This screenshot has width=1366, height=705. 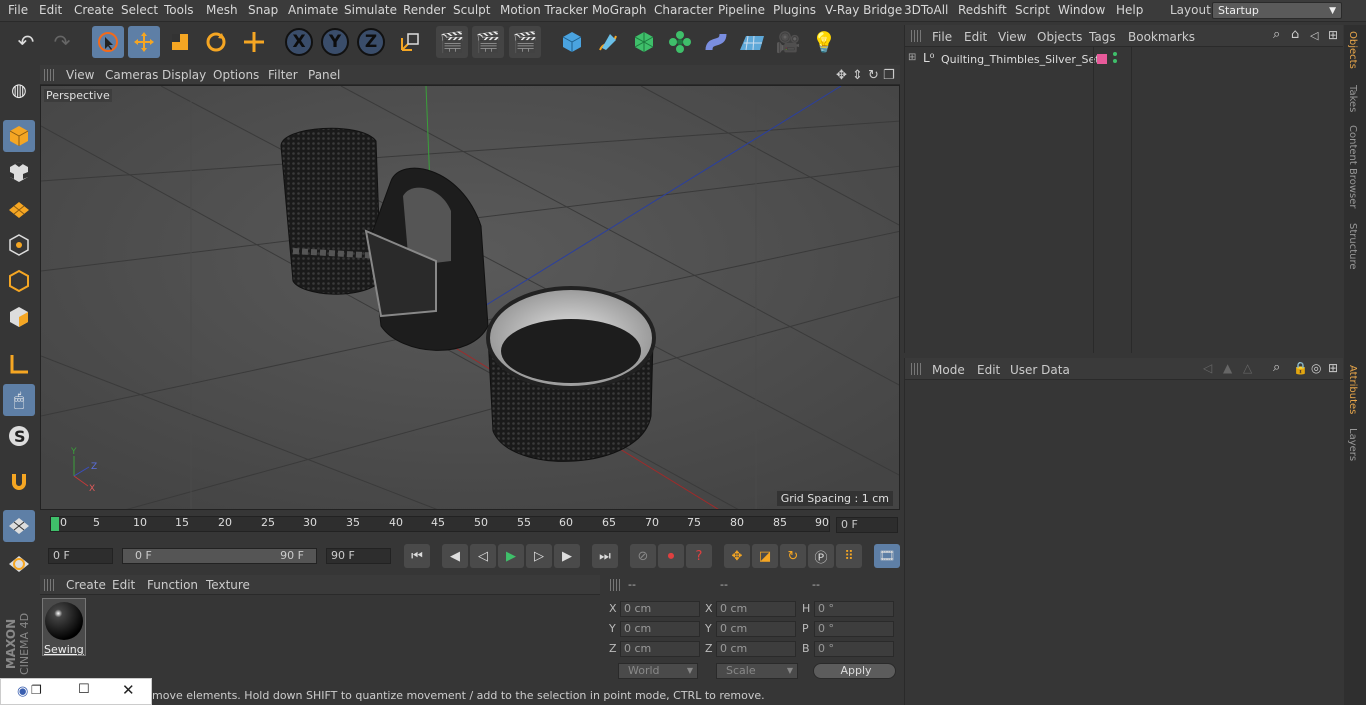 I want to click on menu-pipeline: Pipeline, so click(x=741, y=10).